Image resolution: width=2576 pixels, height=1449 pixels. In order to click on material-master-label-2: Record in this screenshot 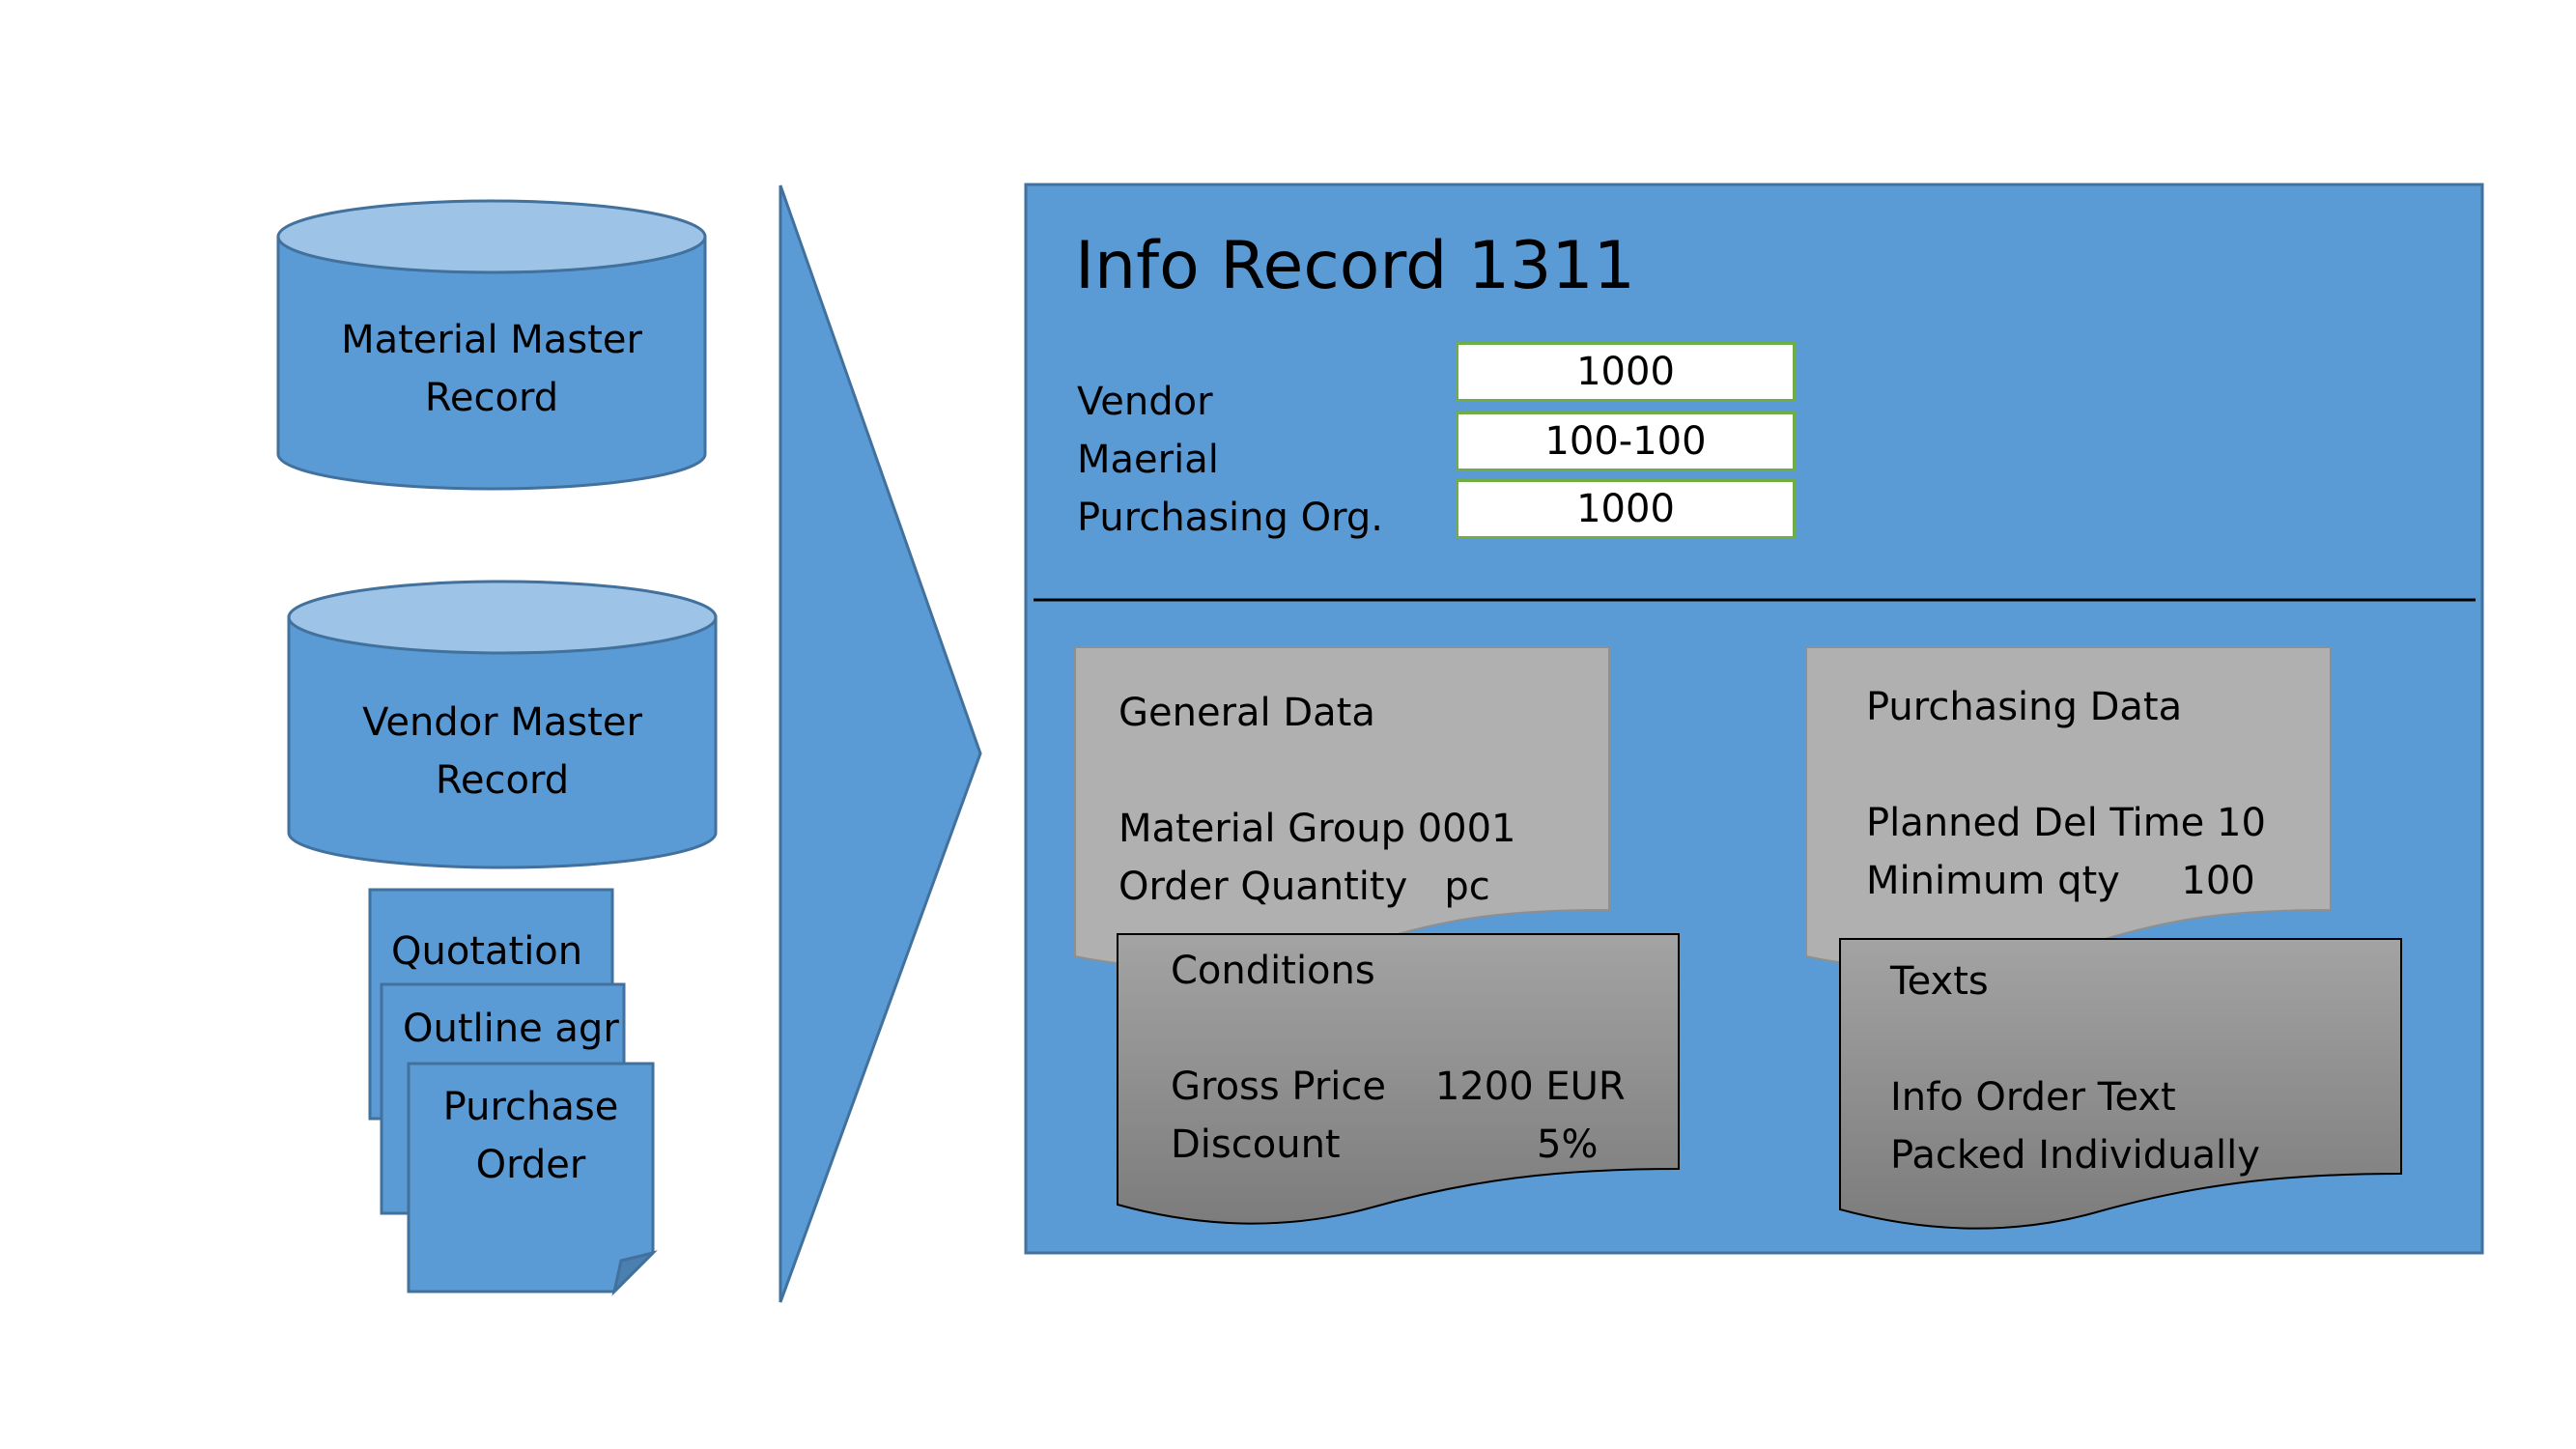, I will do `click(491, 398)`.